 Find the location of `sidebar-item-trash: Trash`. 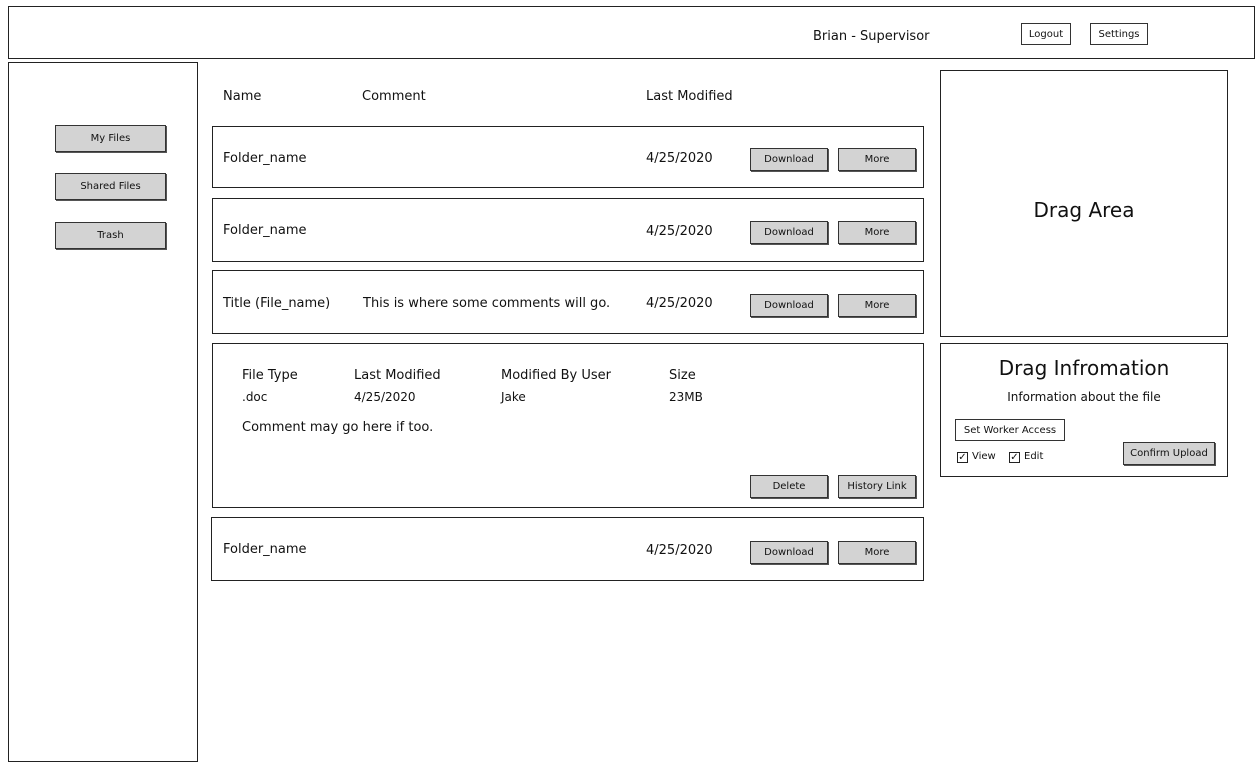

sidebar-item-trash: Trash is located at coordinates (110, 235).